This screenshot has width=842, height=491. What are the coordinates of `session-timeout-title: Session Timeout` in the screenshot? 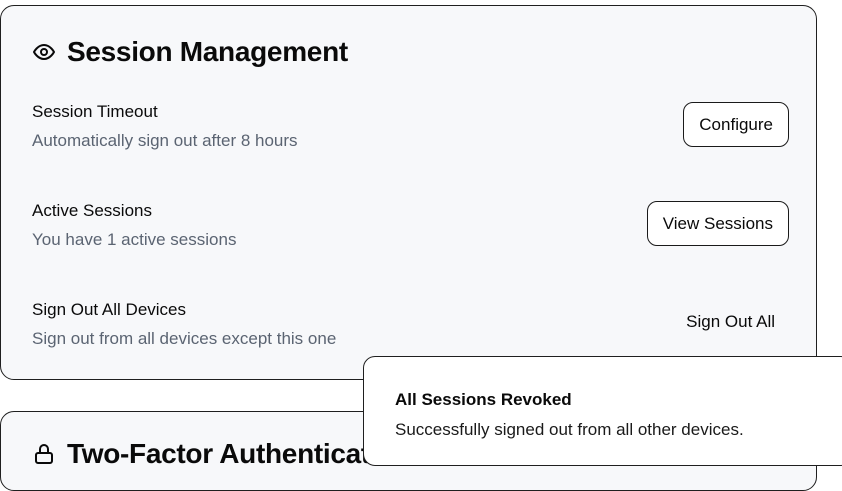 It's located at (95, 111).